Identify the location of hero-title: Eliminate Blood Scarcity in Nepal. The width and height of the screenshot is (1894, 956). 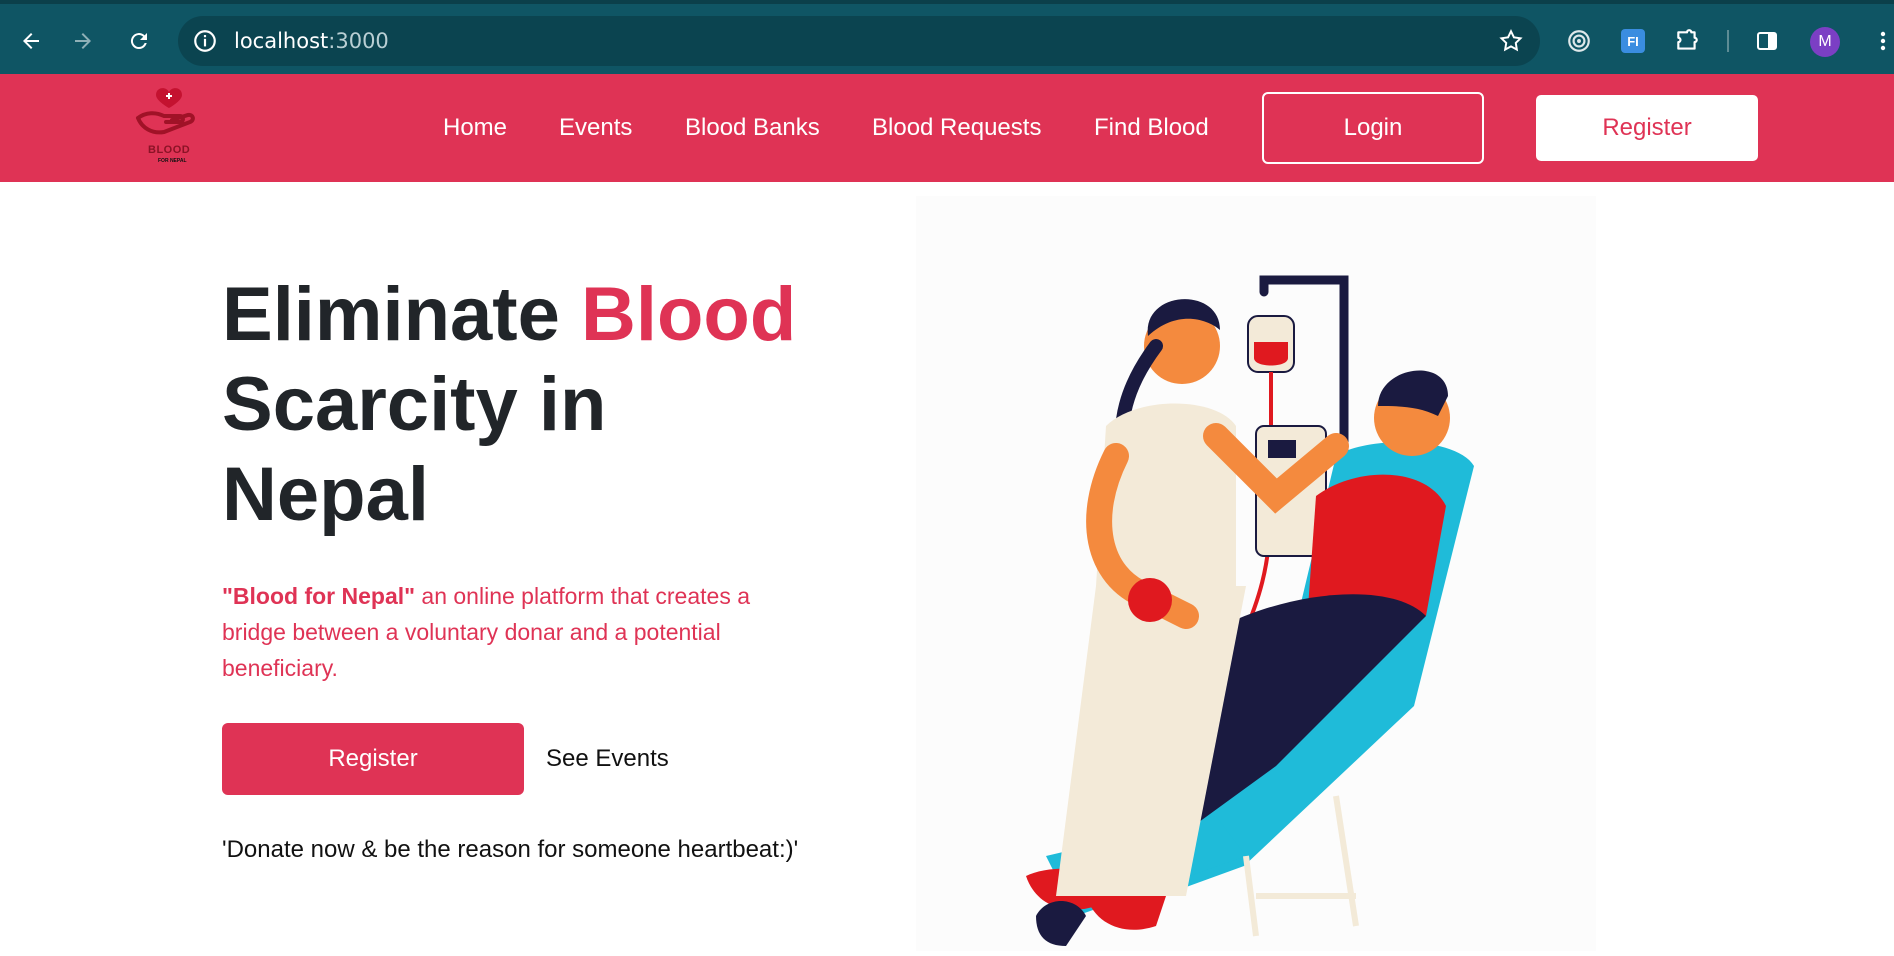
(542, 405).